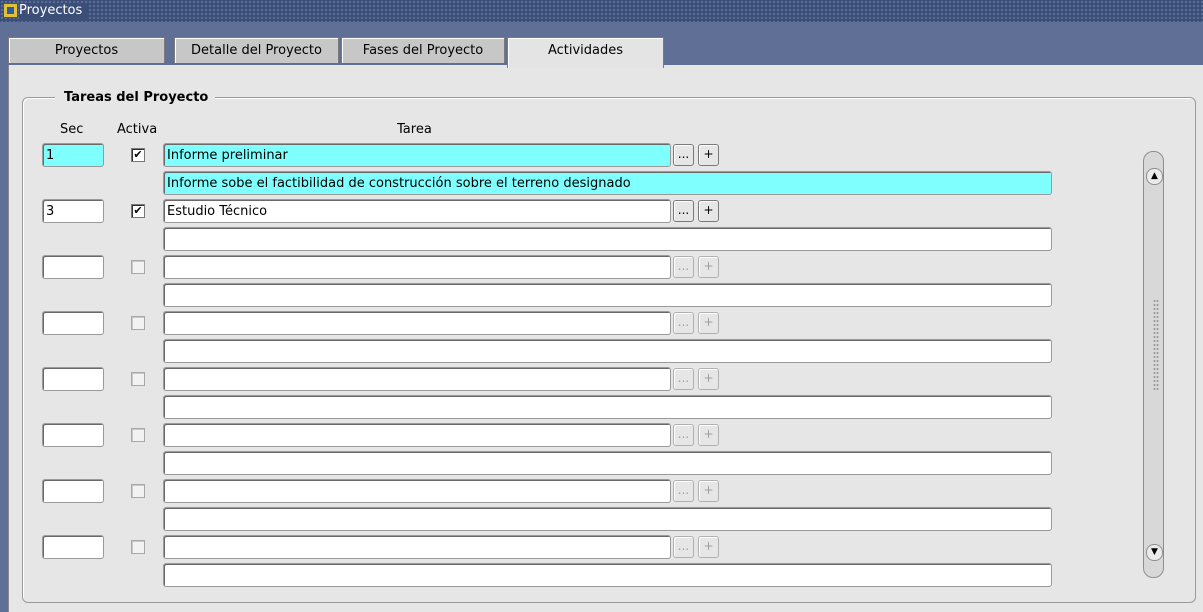 Image resolution: width=1203 pixels, height=612 pixels. I want to click on header-activa: Activa, so click(137, 129).